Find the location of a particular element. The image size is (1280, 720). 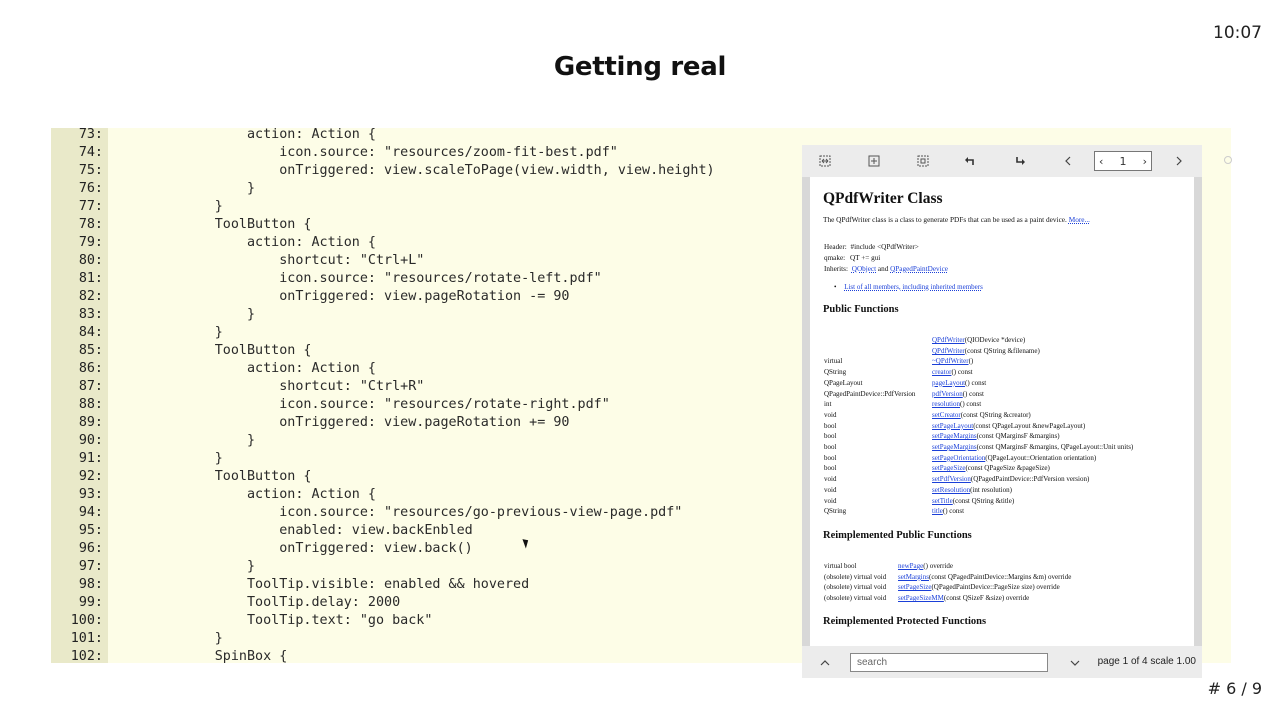

function-signature: setResolution(int resolution) is located at coordinates (972, 490).